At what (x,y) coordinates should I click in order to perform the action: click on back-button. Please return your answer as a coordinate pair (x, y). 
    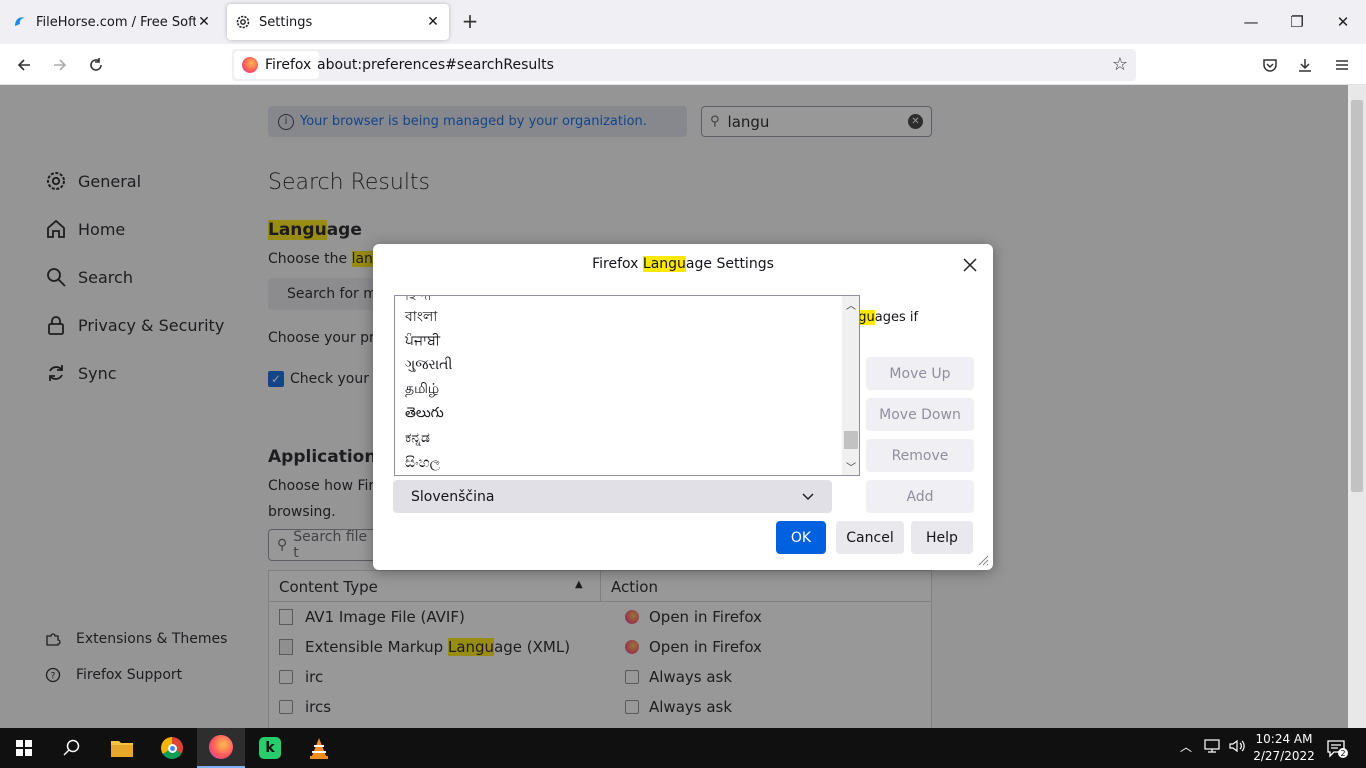
    Looking at the image, I should click on (24, 65).